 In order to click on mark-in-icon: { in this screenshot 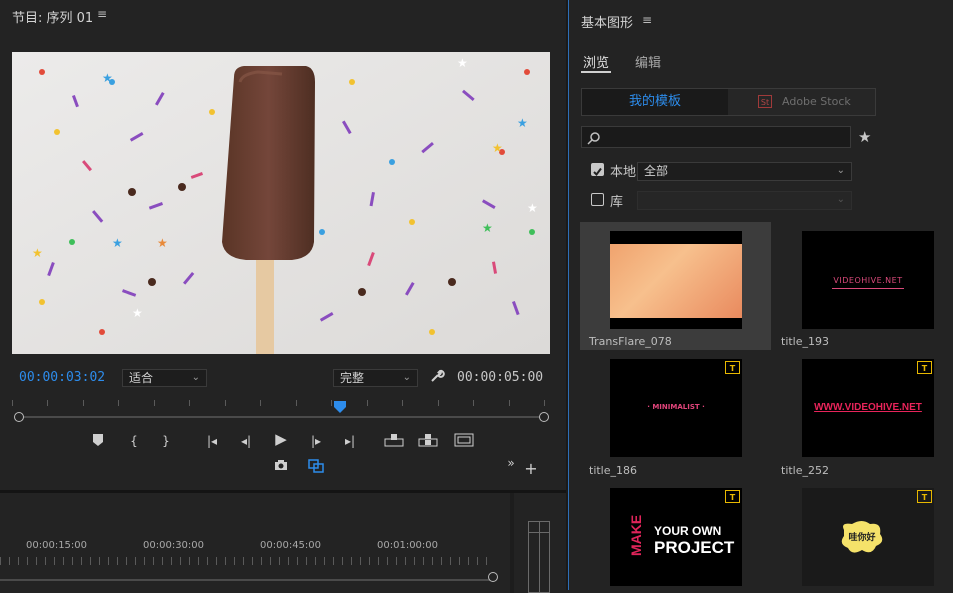, I will do `click(134, 441)`.